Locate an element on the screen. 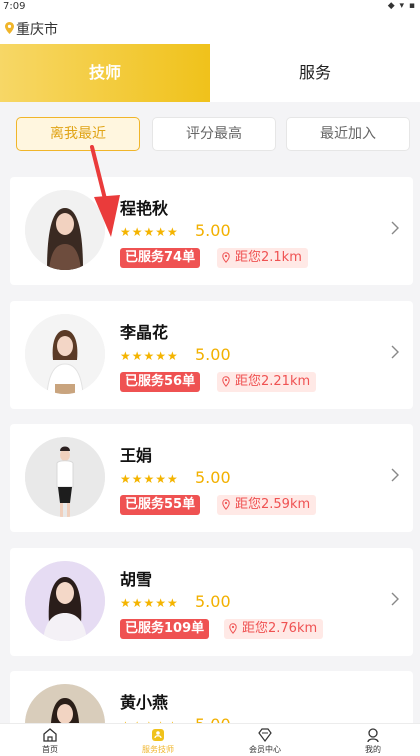 This screenshot has width=420, height=756. distance-text: 距您2.76km is located at coordinates (280, 628).